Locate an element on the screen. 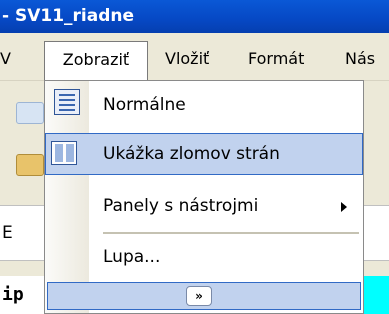 This screenshot has height=314, width=389. sheet-selected-cell is located at coordinates (376, 295).